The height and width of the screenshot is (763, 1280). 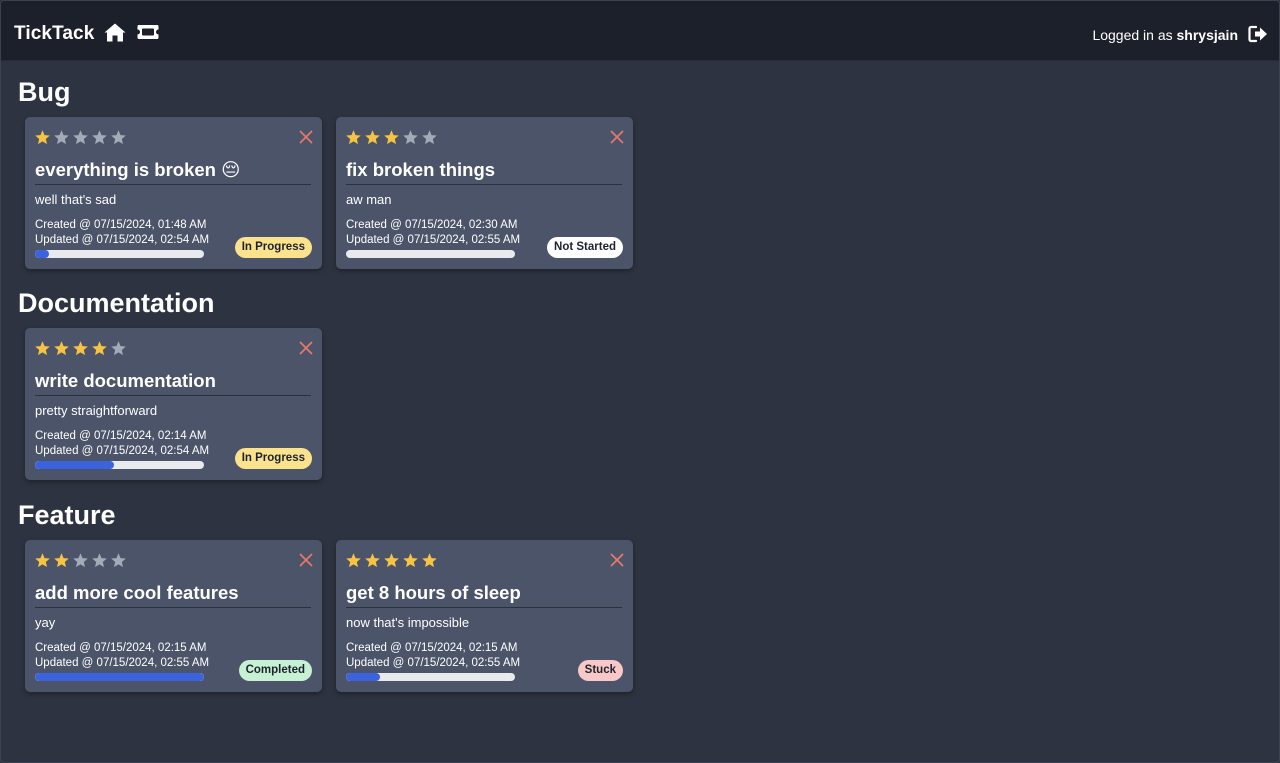 I want to click on ticket-description: well that's sad, so click(x=76, y=199).